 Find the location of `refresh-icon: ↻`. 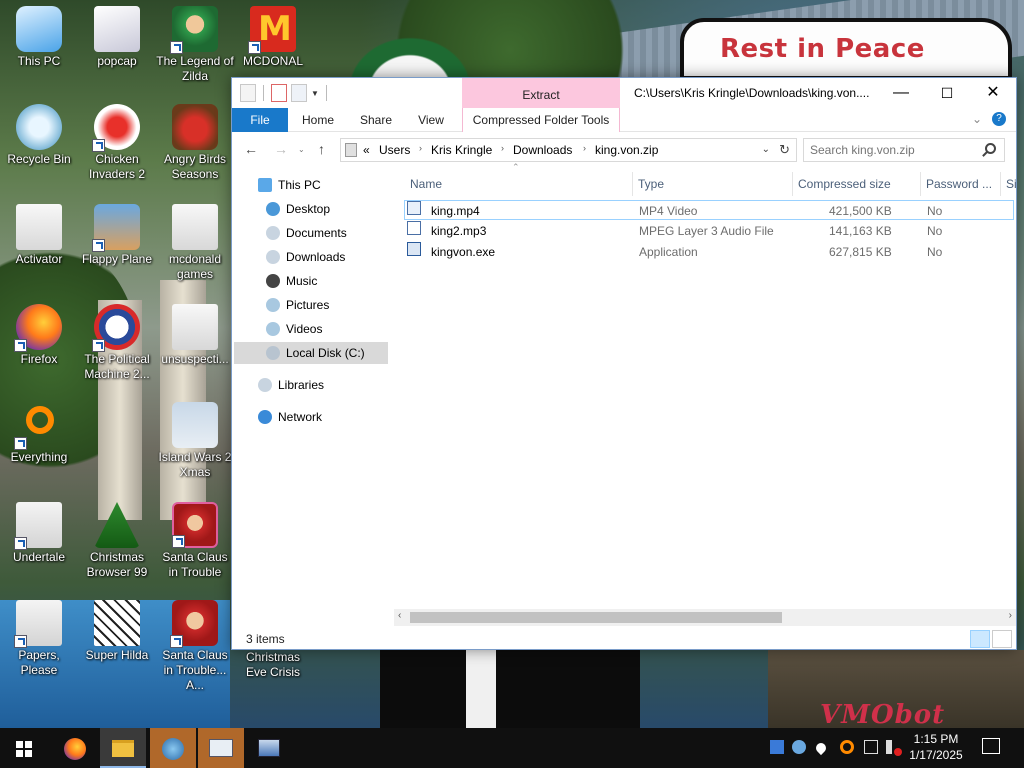

refresh-icon: ↻ is located at coordinates (784, 150).